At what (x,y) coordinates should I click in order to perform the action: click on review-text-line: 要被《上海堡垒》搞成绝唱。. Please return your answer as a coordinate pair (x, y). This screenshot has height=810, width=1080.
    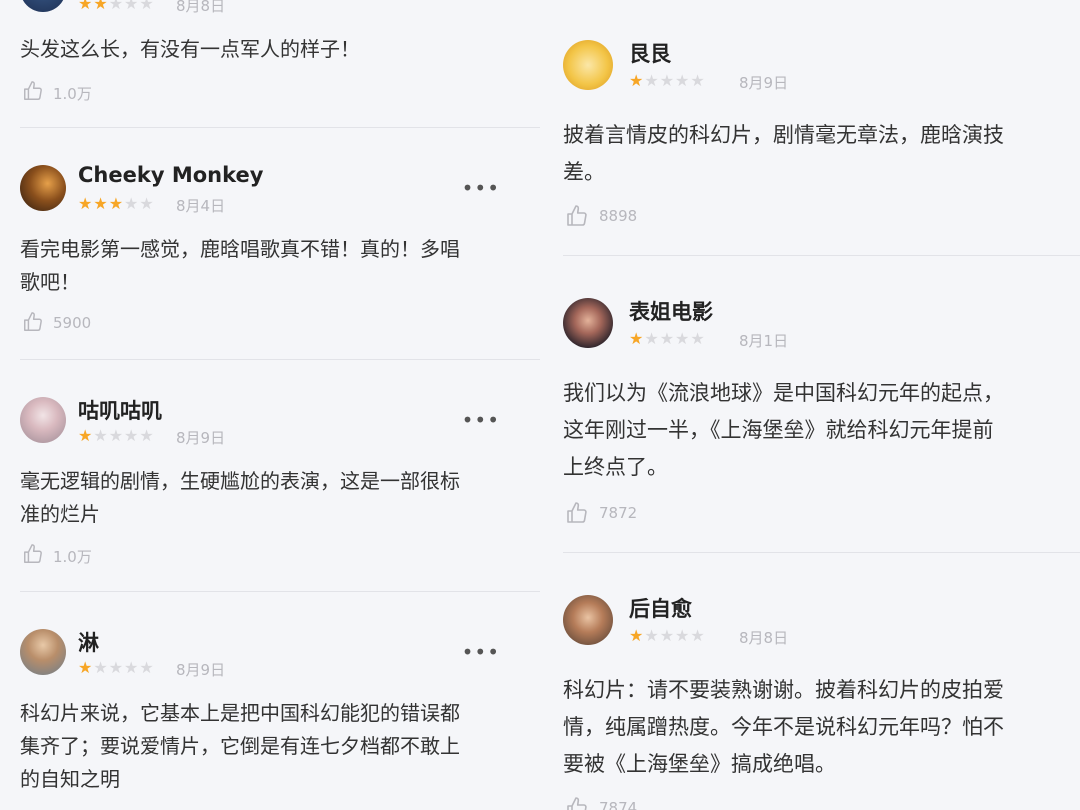
    Looking at the image, I should click on (699, 764).